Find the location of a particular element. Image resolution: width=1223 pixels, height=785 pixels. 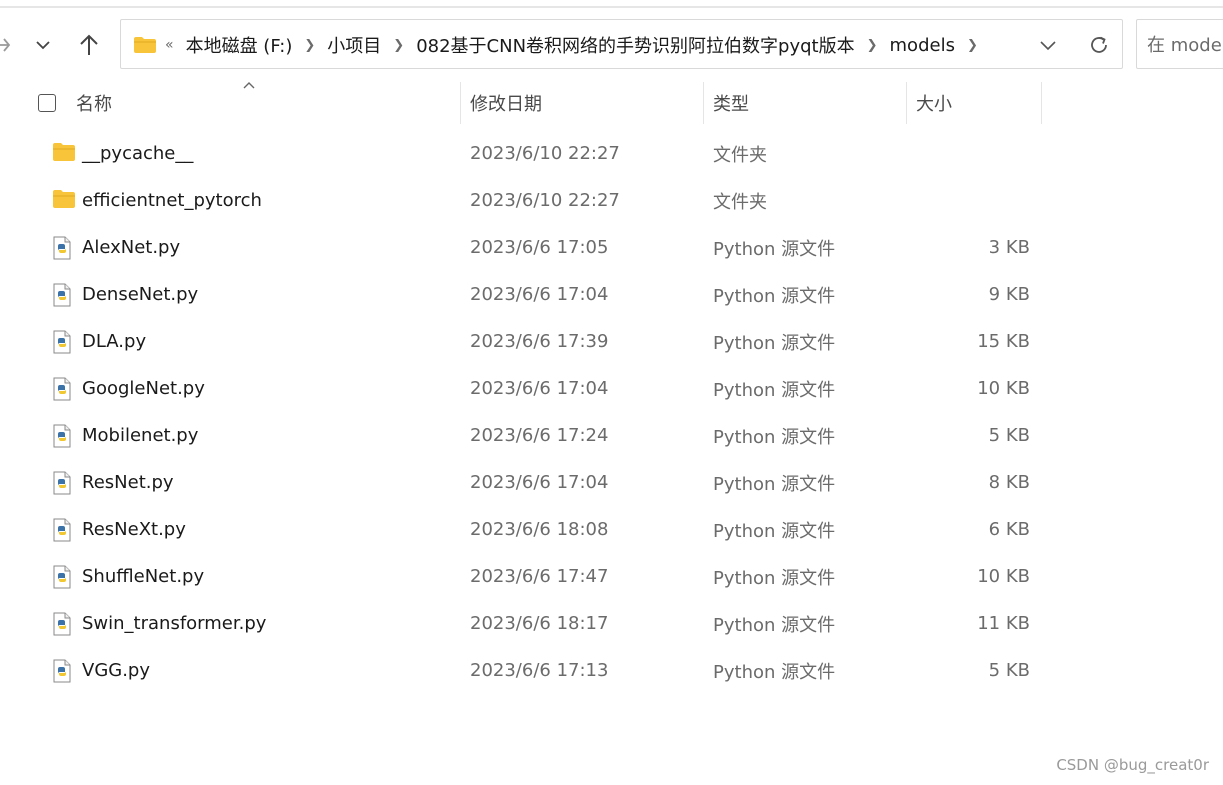

list-item: ResNet.py 2023/6/6 17:04 Python 源文件 8 KB is located at coordinates (530, 482).